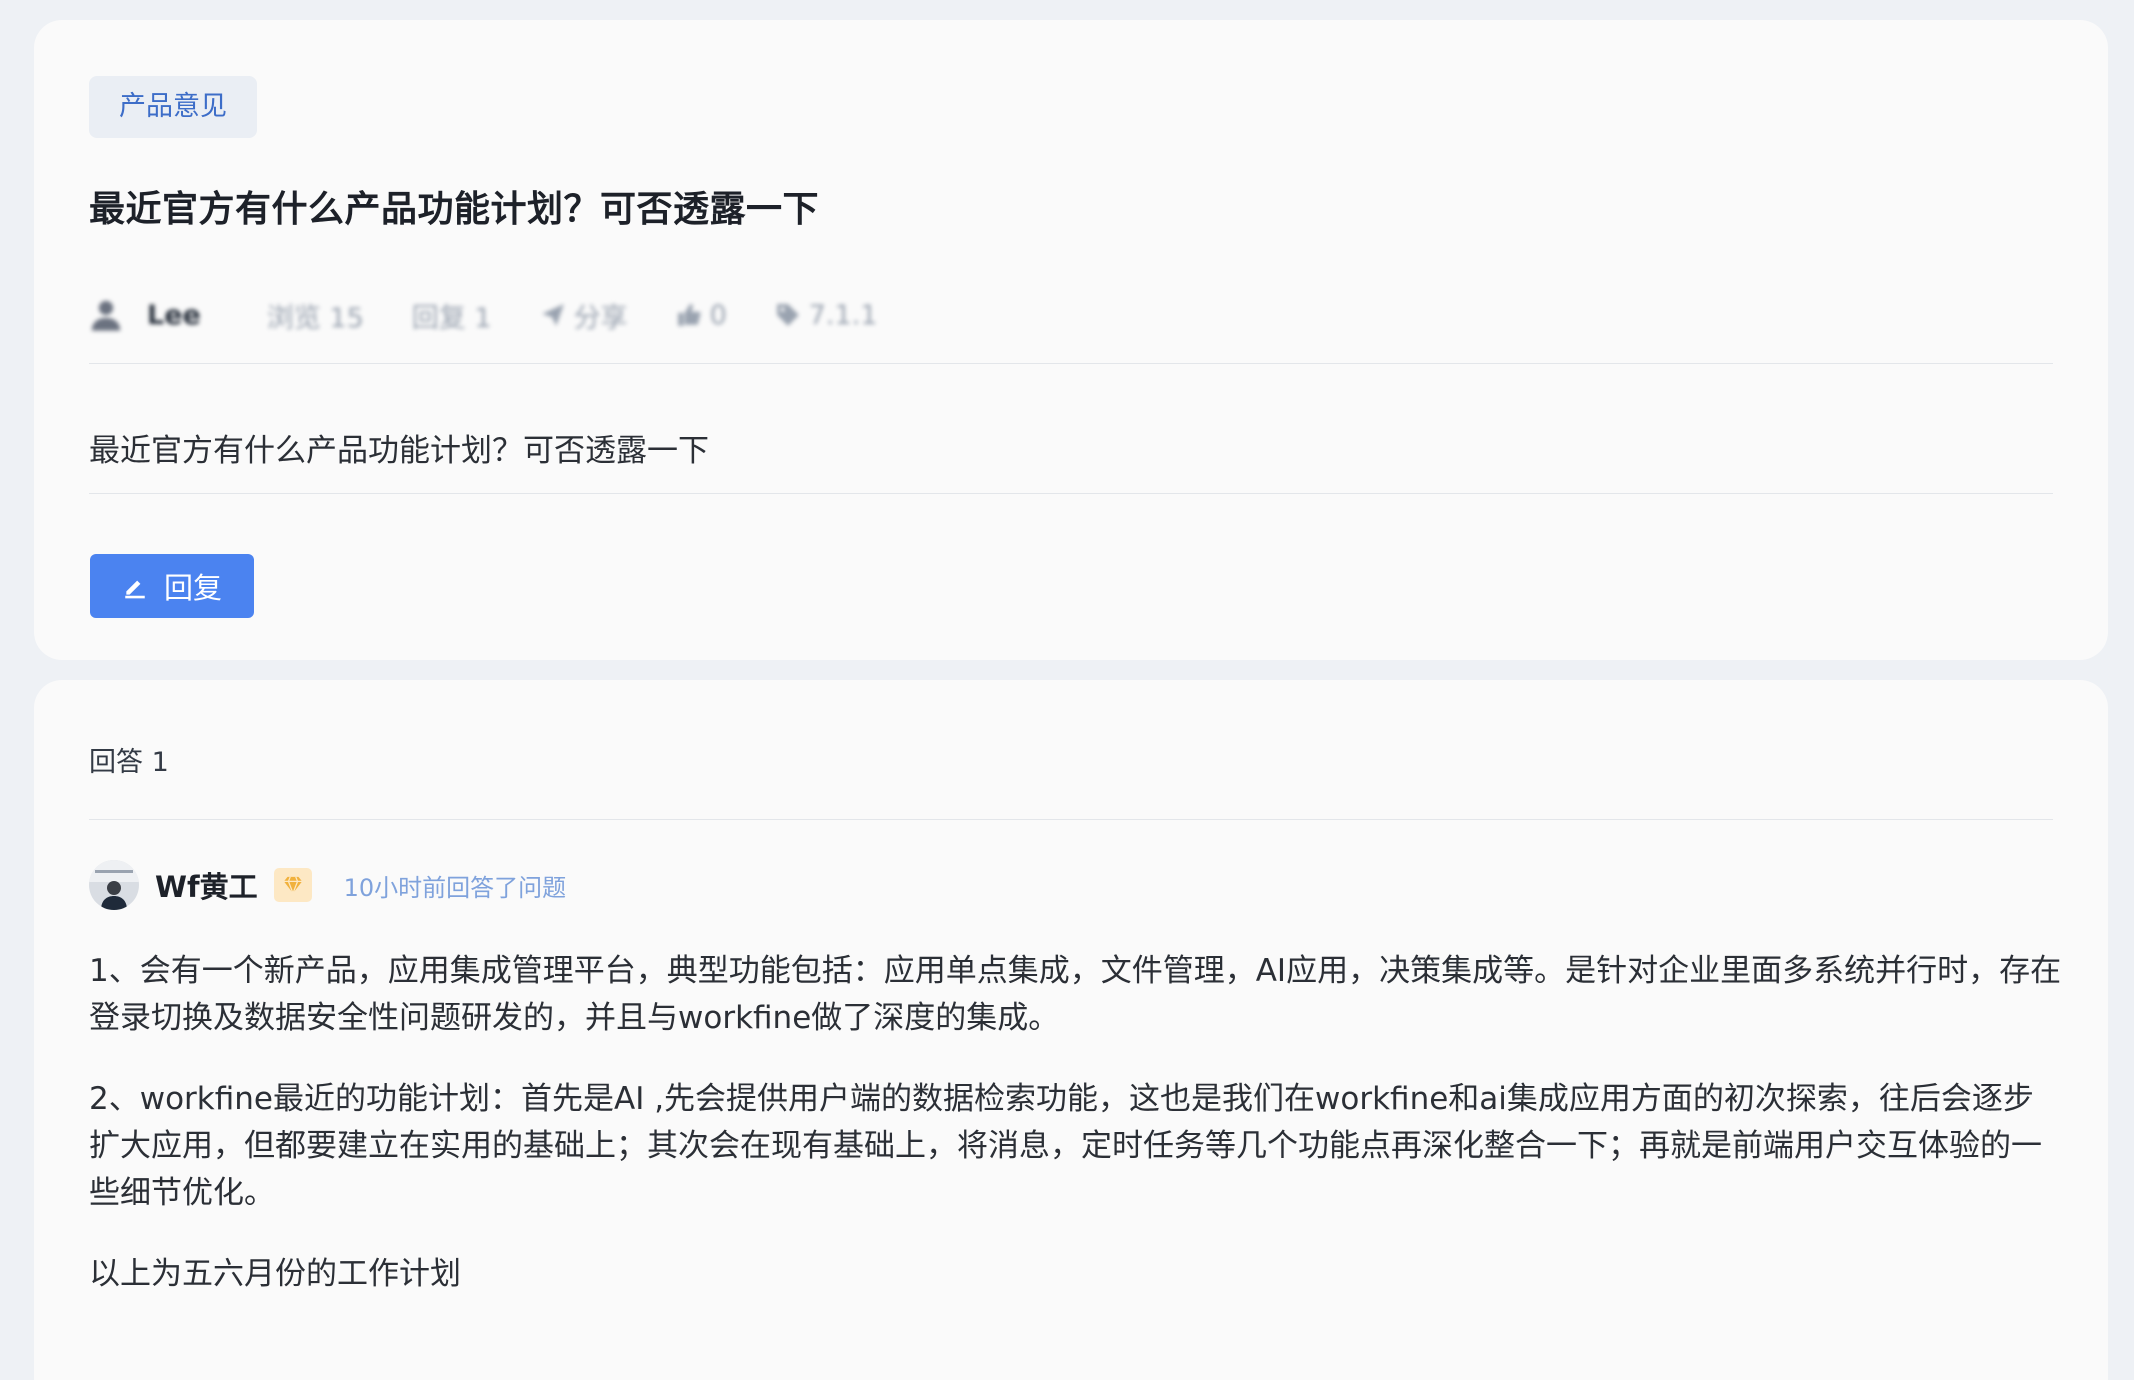 The width and height of the screenshot is (2134, 1380). What do you see at coordinates (843, 315) in the screenshot?
I see `version-label: 7.1.1` at bounding box center [843, 315].